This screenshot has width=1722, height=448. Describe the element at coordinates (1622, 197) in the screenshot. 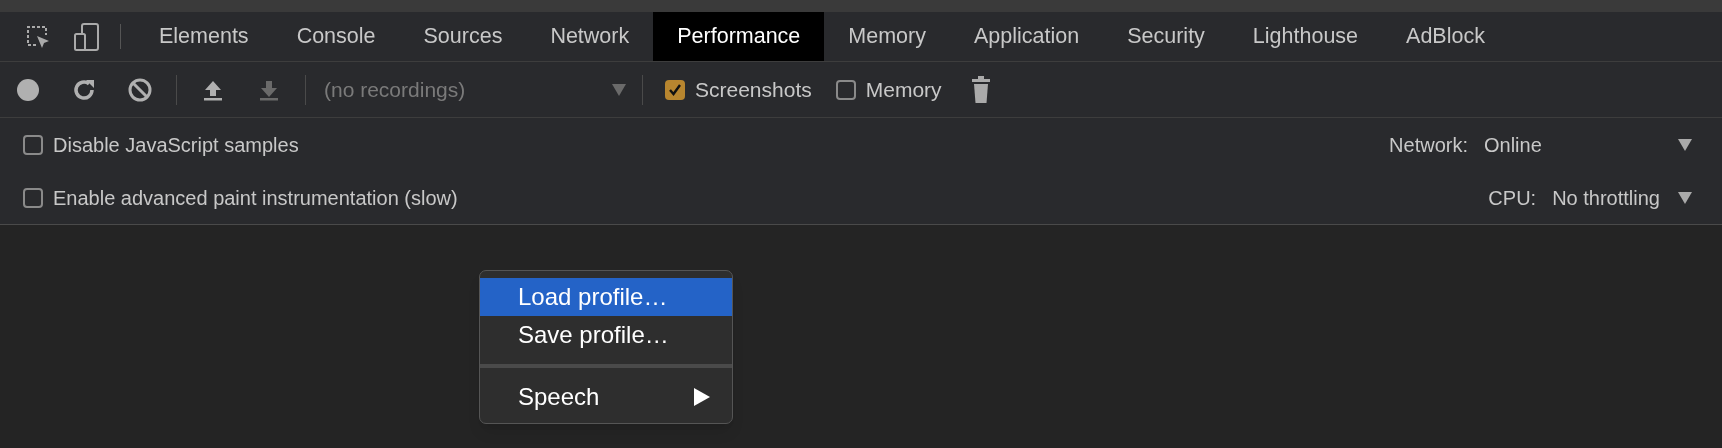

I see `throttling-dropdown: No throttling` at that location.